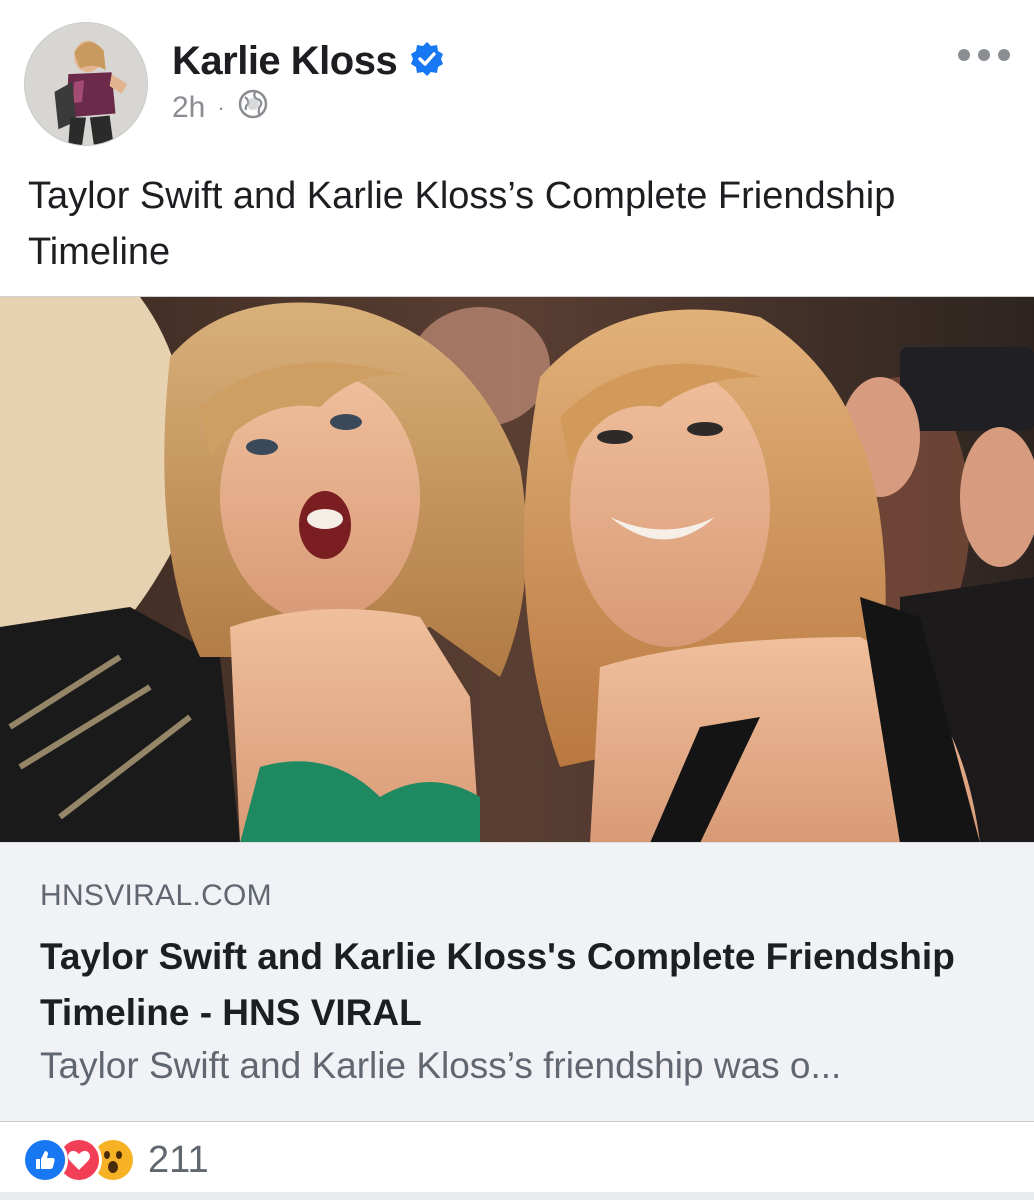 Image resolution: width=1034 pixels, height=1200 pixels. I want to click on author-name: Karlie Kloss, so click(285, 61).